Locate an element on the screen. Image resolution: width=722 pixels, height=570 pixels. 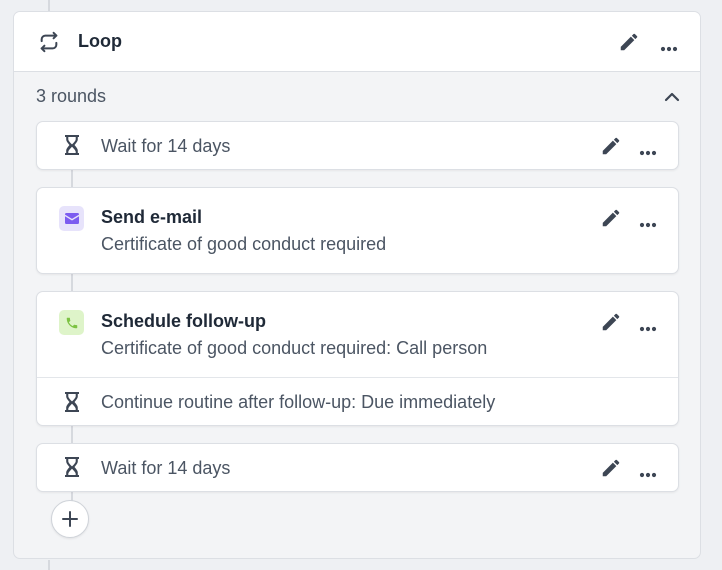
phone-badge is located at coordinates (71, 322).